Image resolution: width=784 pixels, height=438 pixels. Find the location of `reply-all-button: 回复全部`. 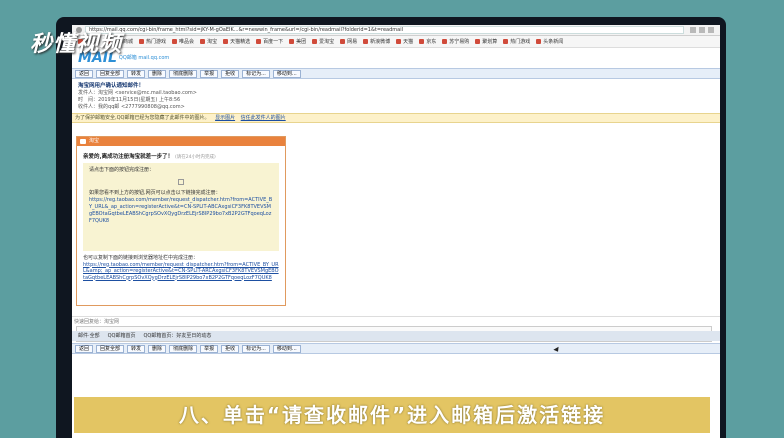

reply-all-button: 回复全部 is located at coordinates (110, 73).